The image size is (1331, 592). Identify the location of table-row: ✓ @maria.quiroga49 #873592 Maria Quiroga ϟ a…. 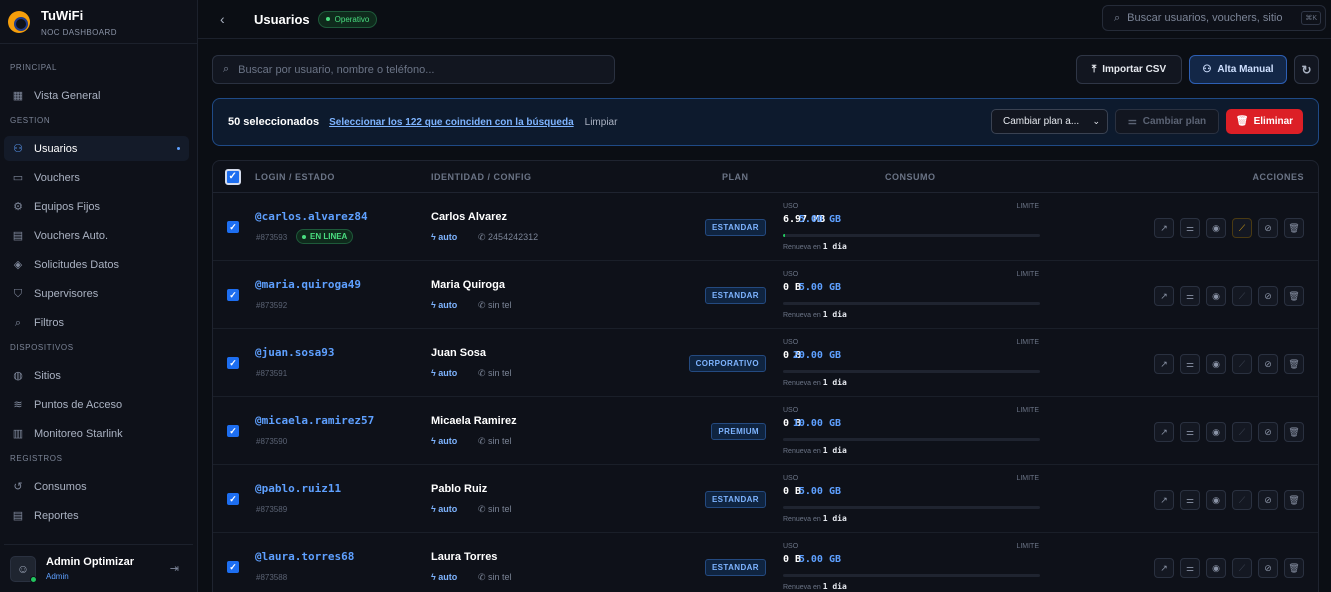
(765, 295).